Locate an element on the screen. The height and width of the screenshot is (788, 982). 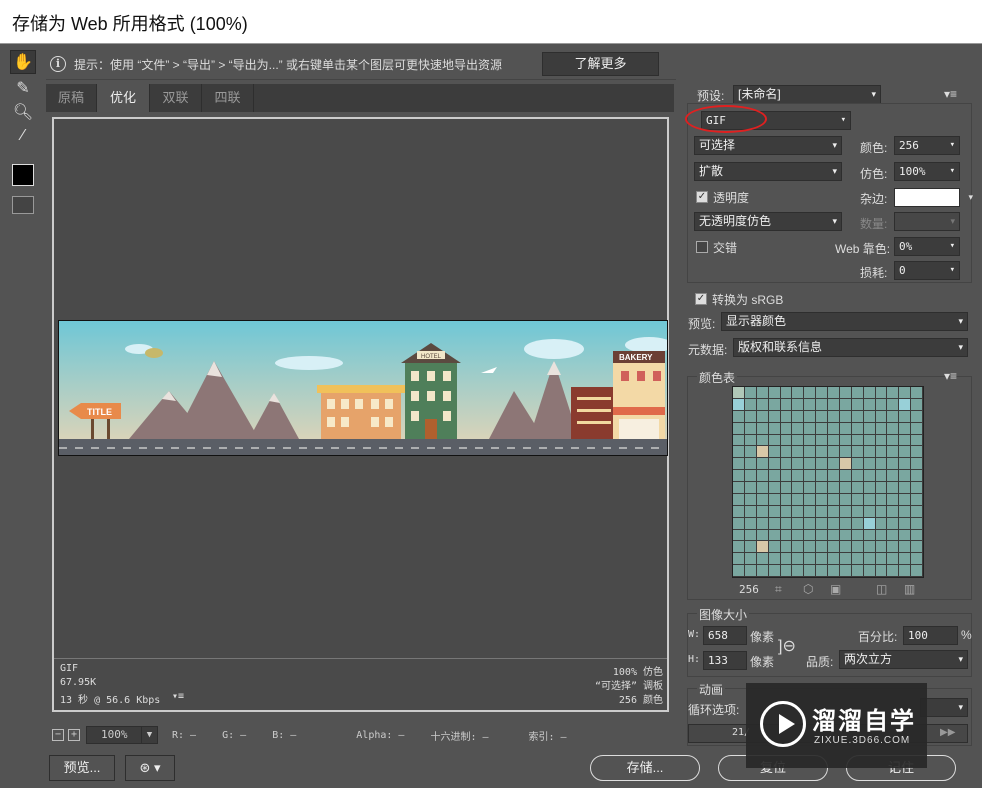
color-table-grid is located at coordinates (828, 482).